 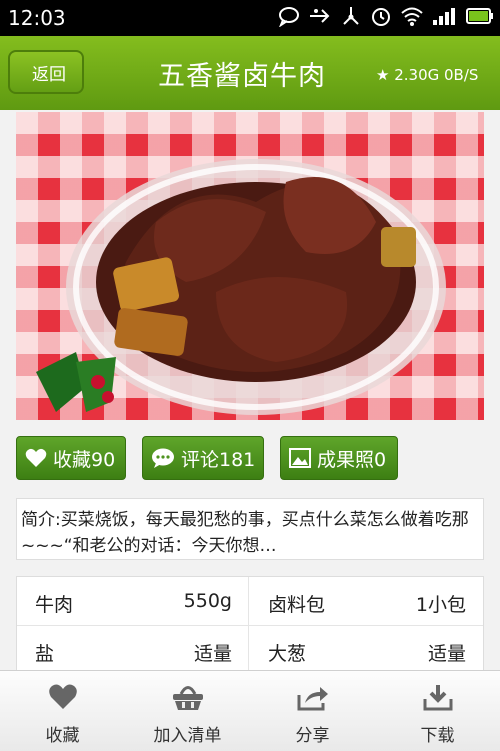 What do you see at coordinates (444, 16) in the screenshot?
I see `signal-icon` at bounding box center [444, 16].